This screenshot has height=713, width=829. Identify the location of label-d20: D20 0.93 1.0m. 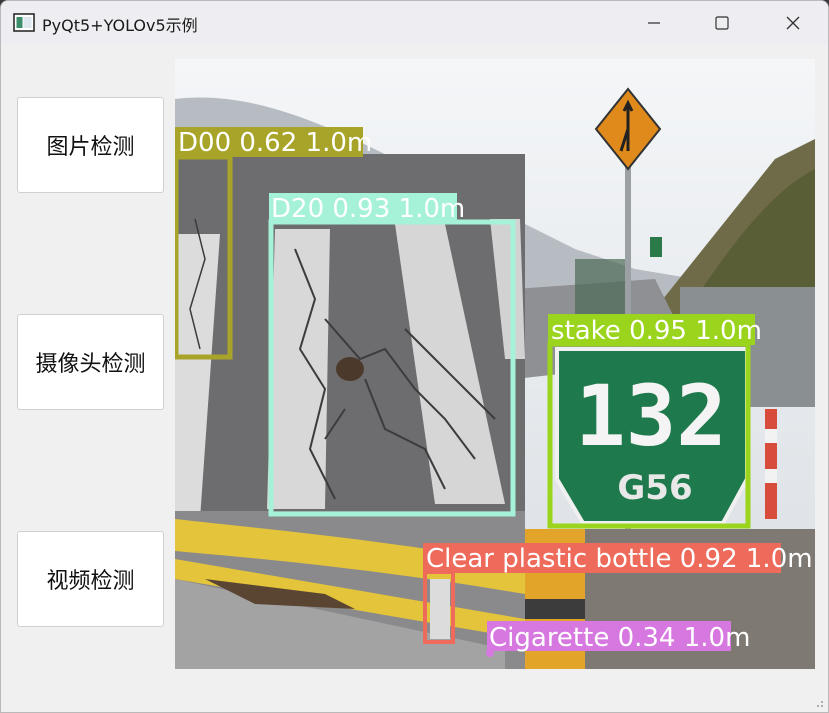
(368, 209).